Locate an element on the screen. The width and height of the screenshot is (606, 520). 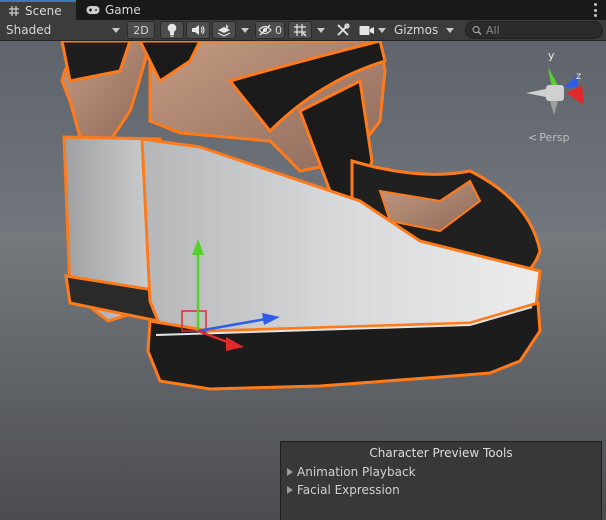
hierarchy-search is located at coordinates (534, 30).